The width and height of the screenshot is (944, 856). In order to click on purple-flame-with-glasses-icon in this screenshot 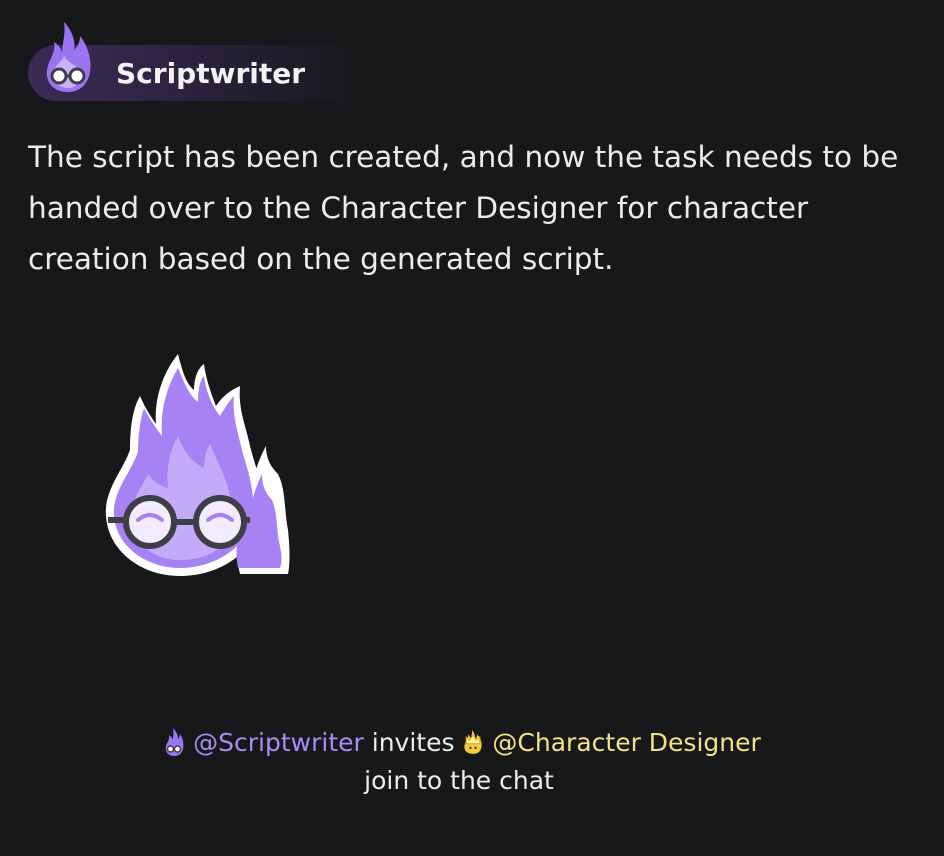, I will do `click(68, 56)`.